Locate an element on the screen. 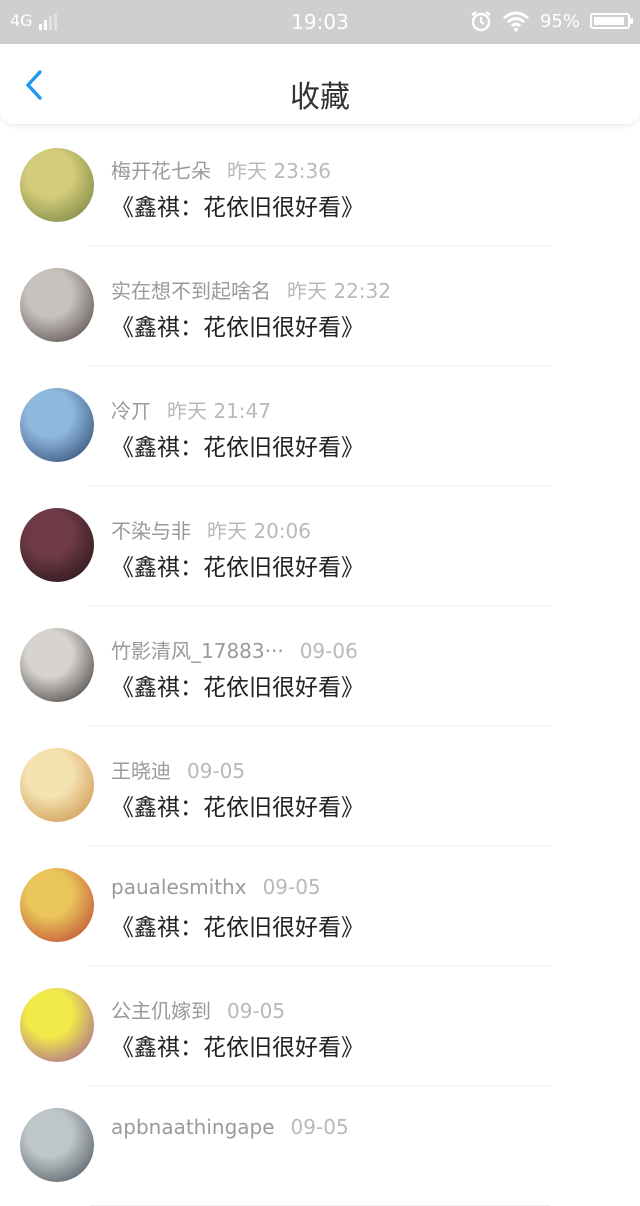 The height and width of the screenshot is (1206, 640). status-bar: 4G 19:03 95% is located at coordinates (320, 22).